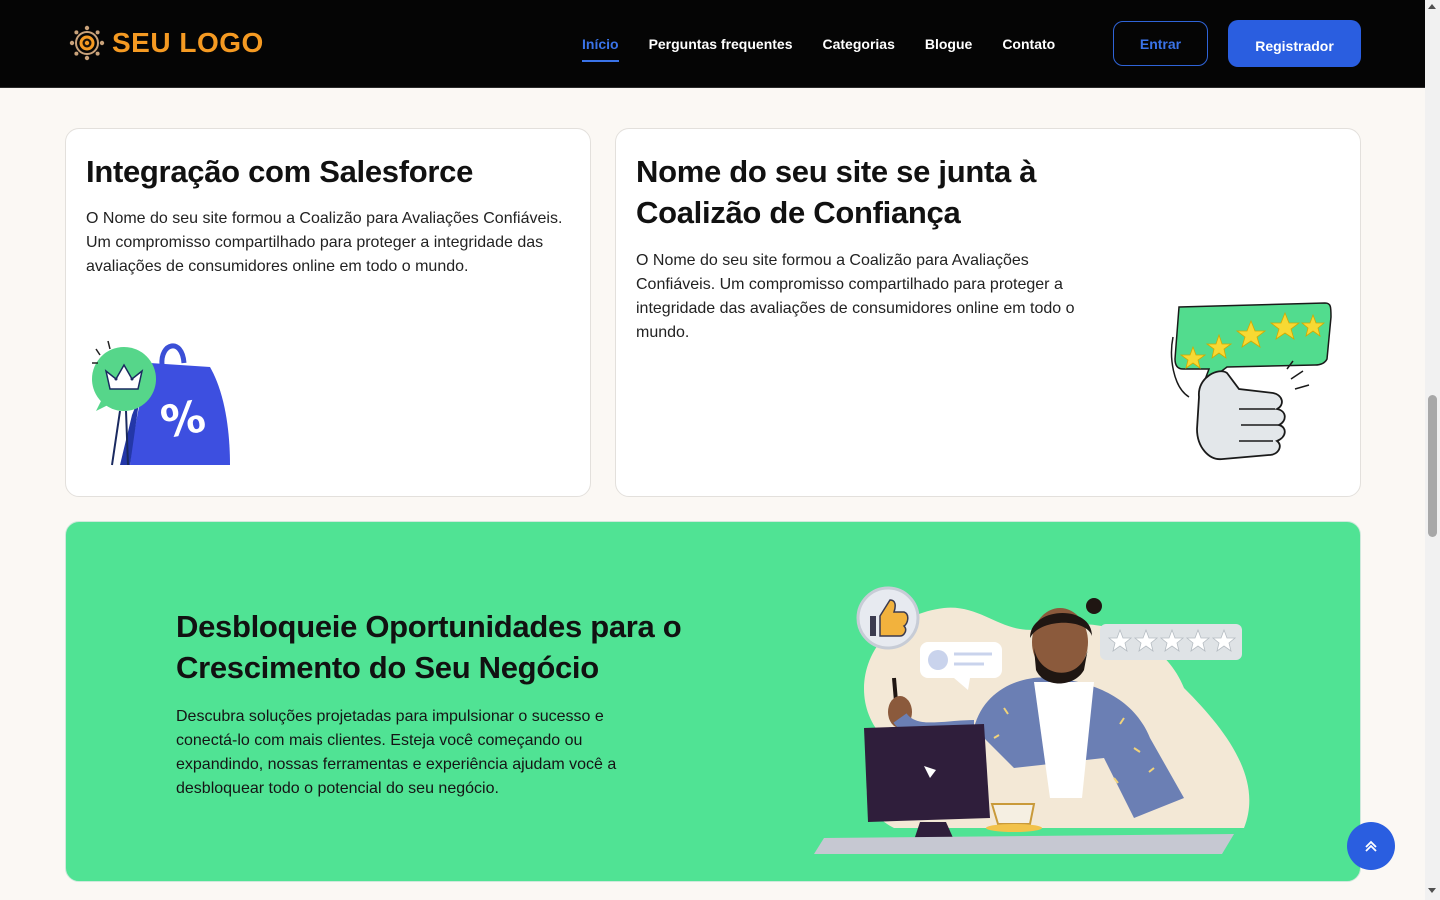 The height and width of the screenshot is (900, 1440). What do you see at coordinates (87, 43) in the screenshot?
I see `gear-logo-icon` at bounding box center [87, 43].